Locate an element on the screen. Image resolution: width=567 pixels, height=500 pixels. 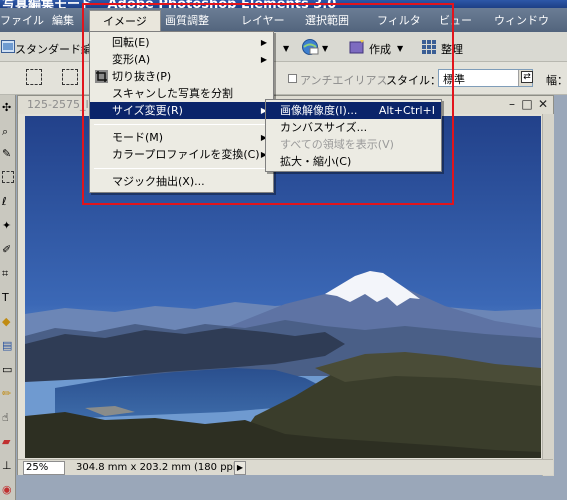
brush-tool-icon: ✐ is located at coordinates (8, 249).